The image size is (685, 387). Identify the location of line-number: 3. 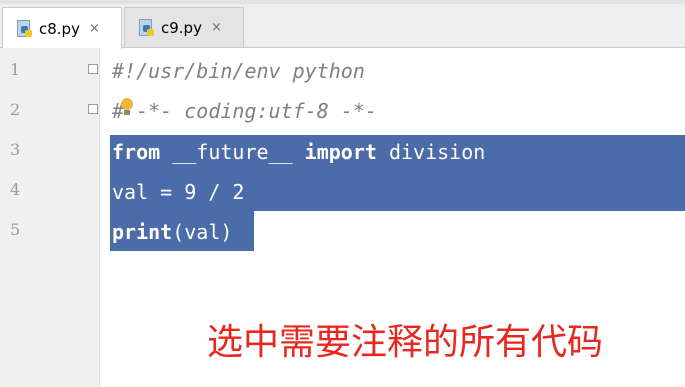
(15, 149).